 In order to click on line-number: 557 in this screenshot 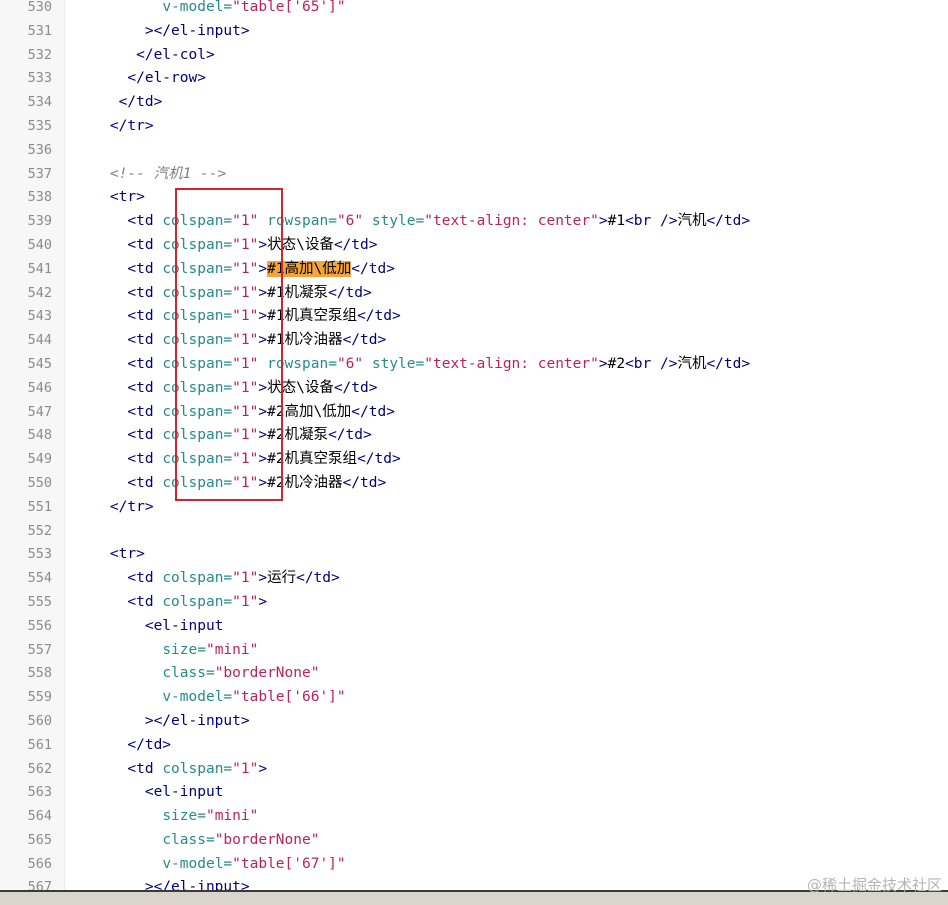, I will do `click(39, 649)`.